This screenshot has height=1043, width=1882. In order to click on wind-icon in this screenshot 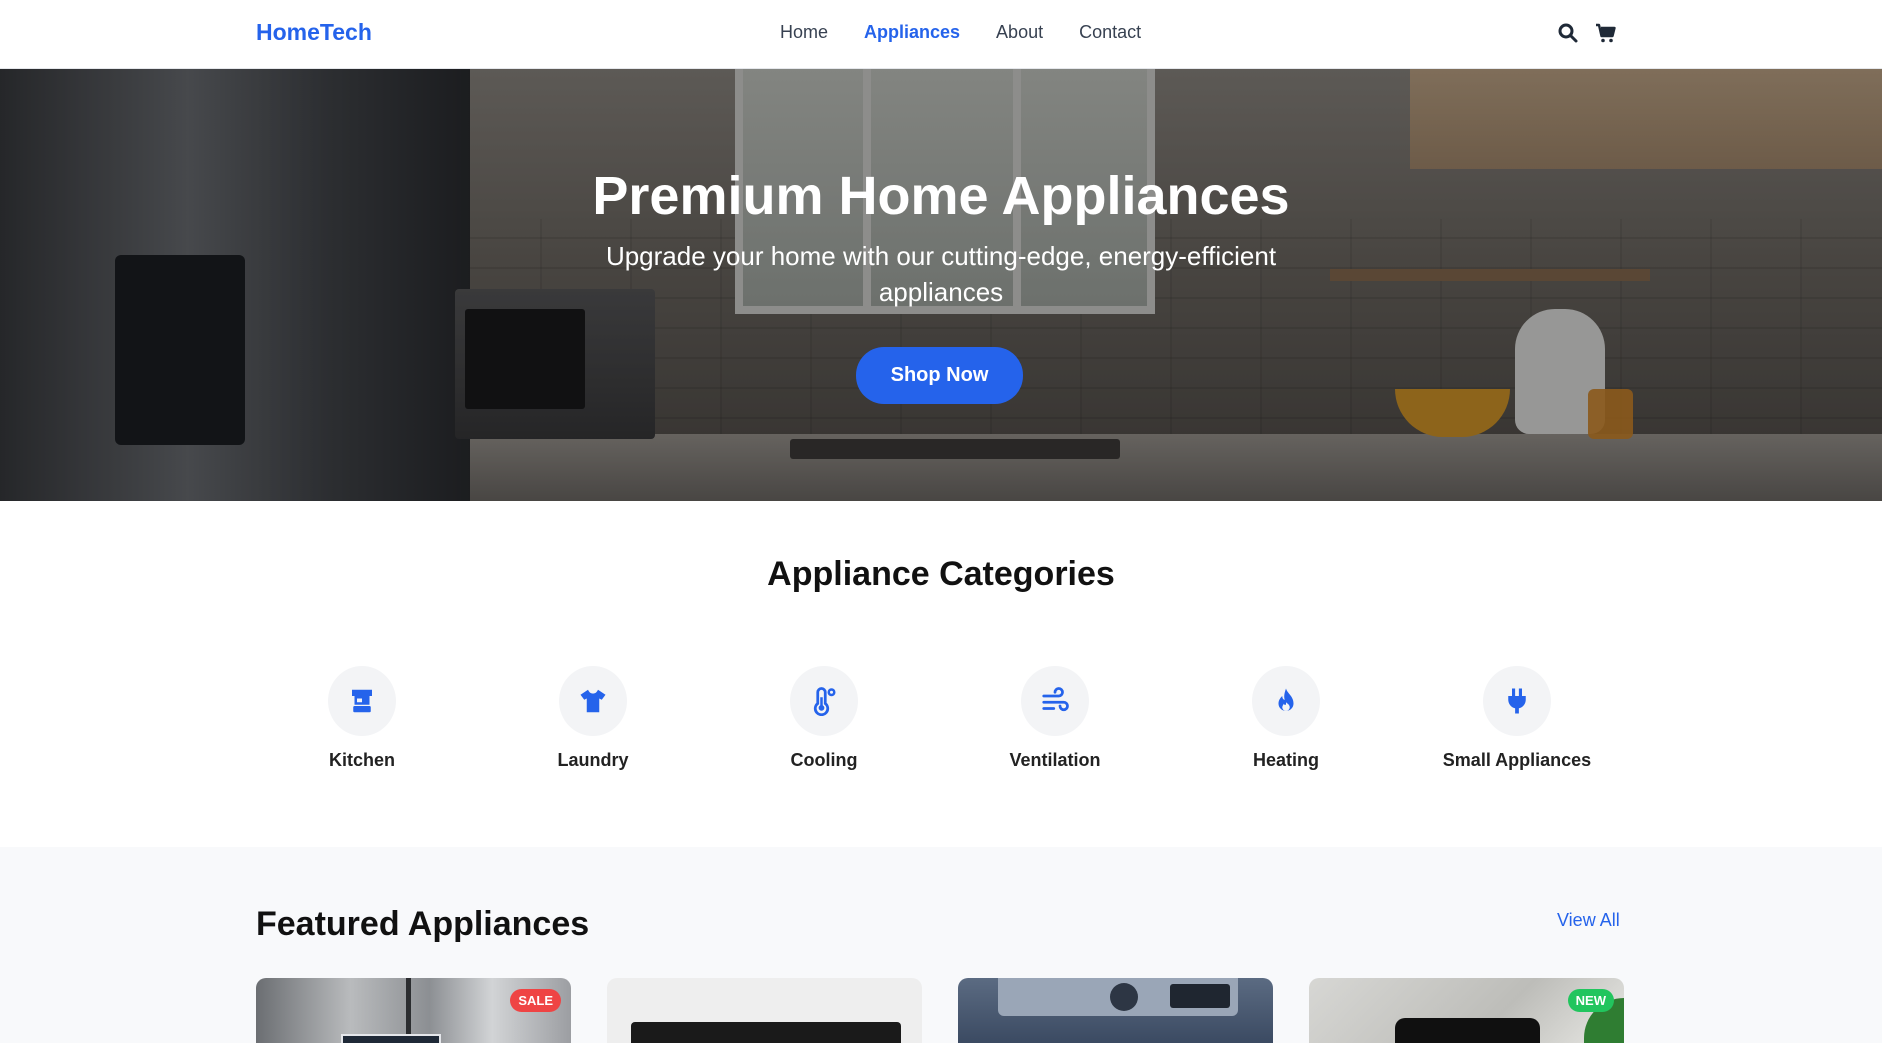, I will do `click(1055, 699)`.